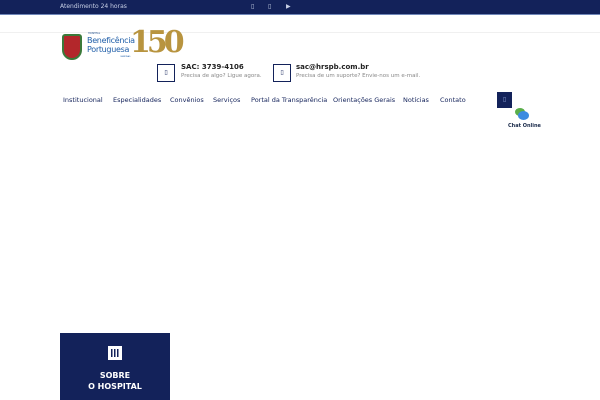  Describe the element at coordinates (524, 126) in the screenshot. I see `chat-online-label: Chat Online` at that location.